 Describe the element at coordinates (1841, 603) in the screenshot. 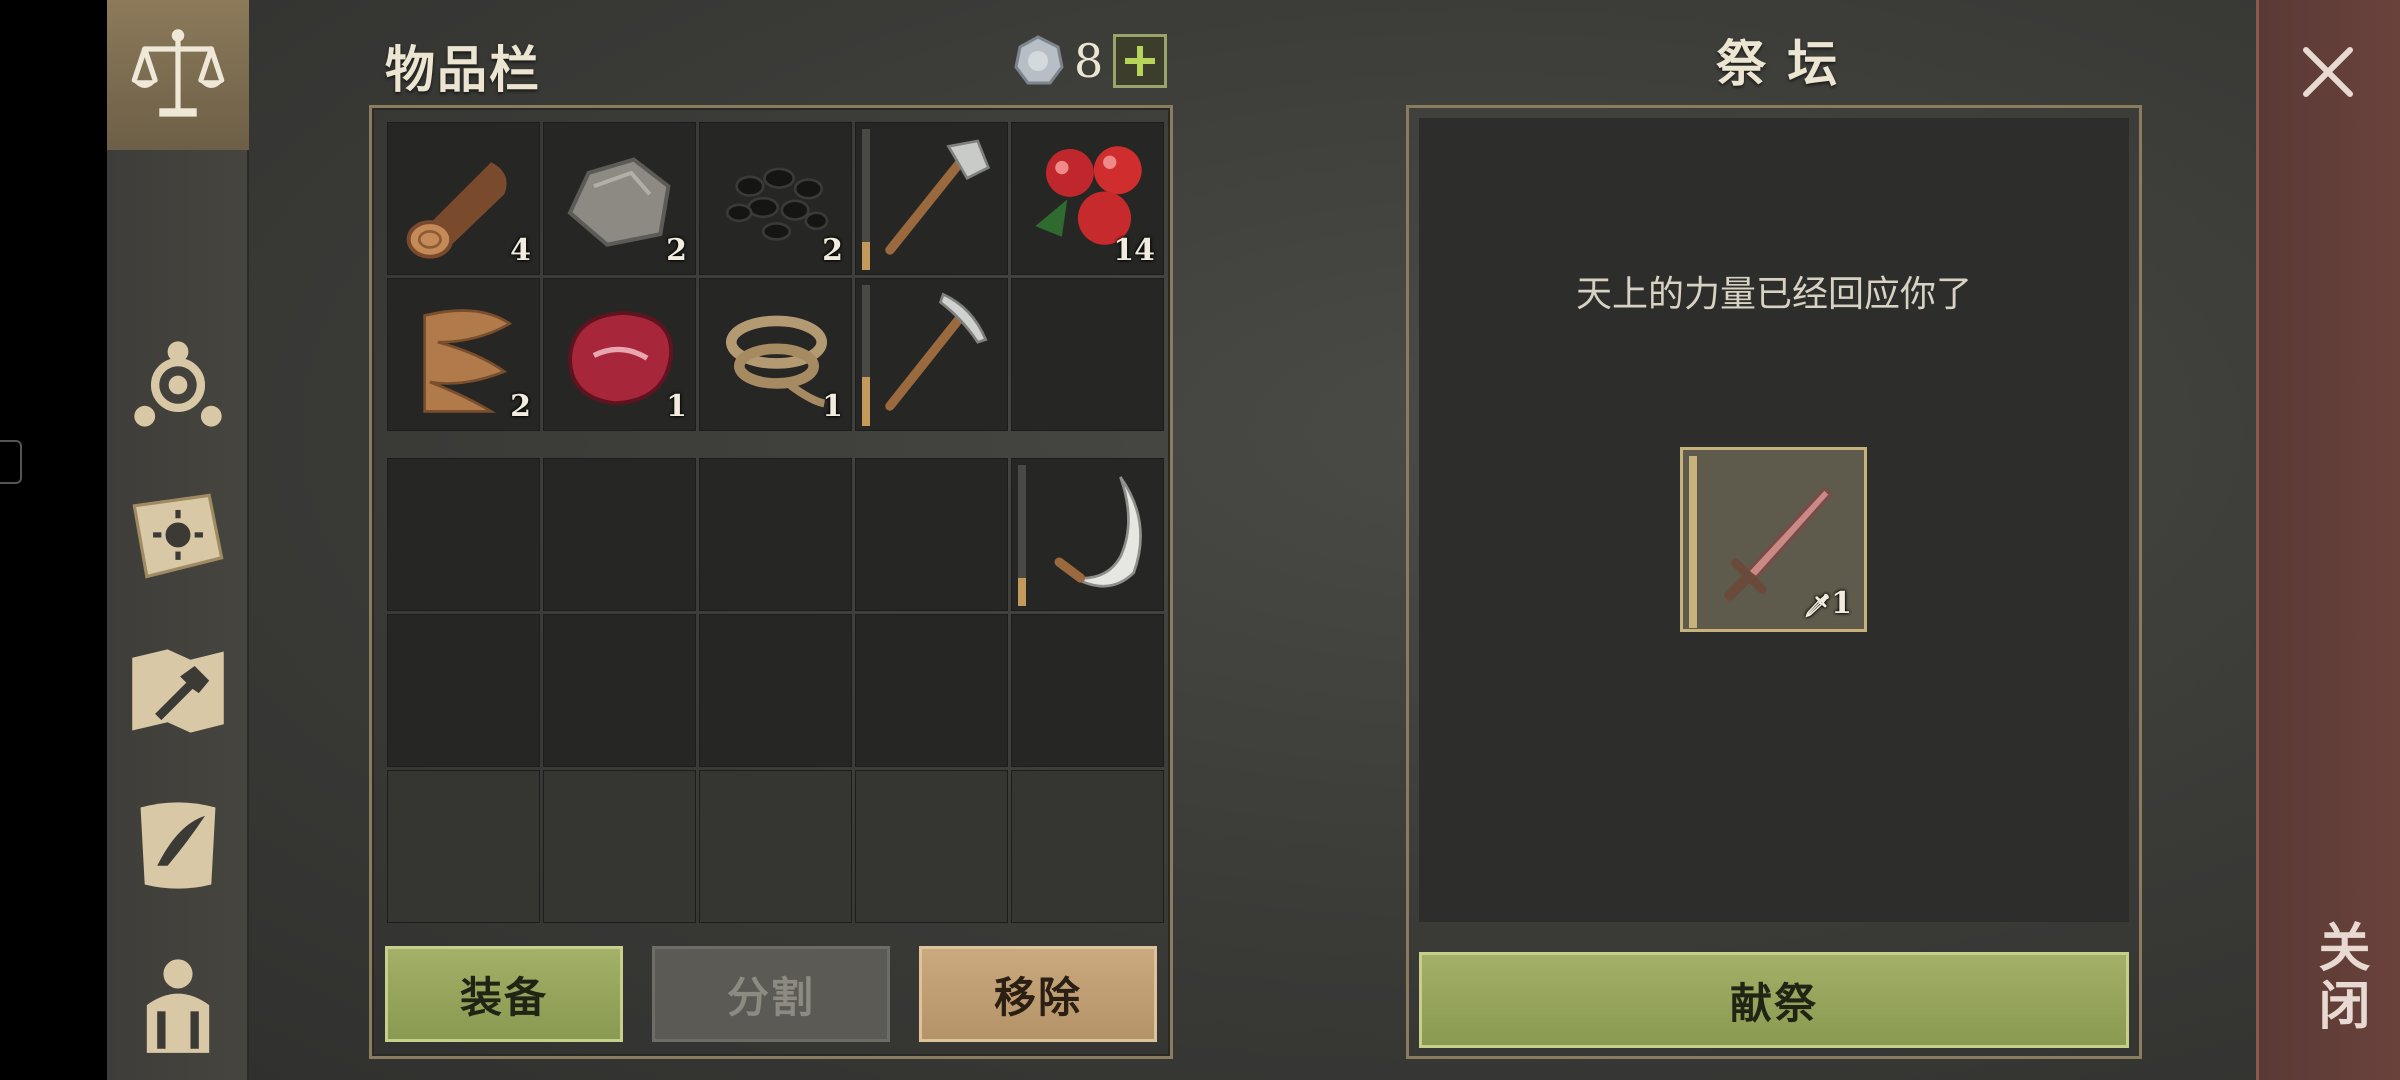

I see `item-count-value: 1` at that location.